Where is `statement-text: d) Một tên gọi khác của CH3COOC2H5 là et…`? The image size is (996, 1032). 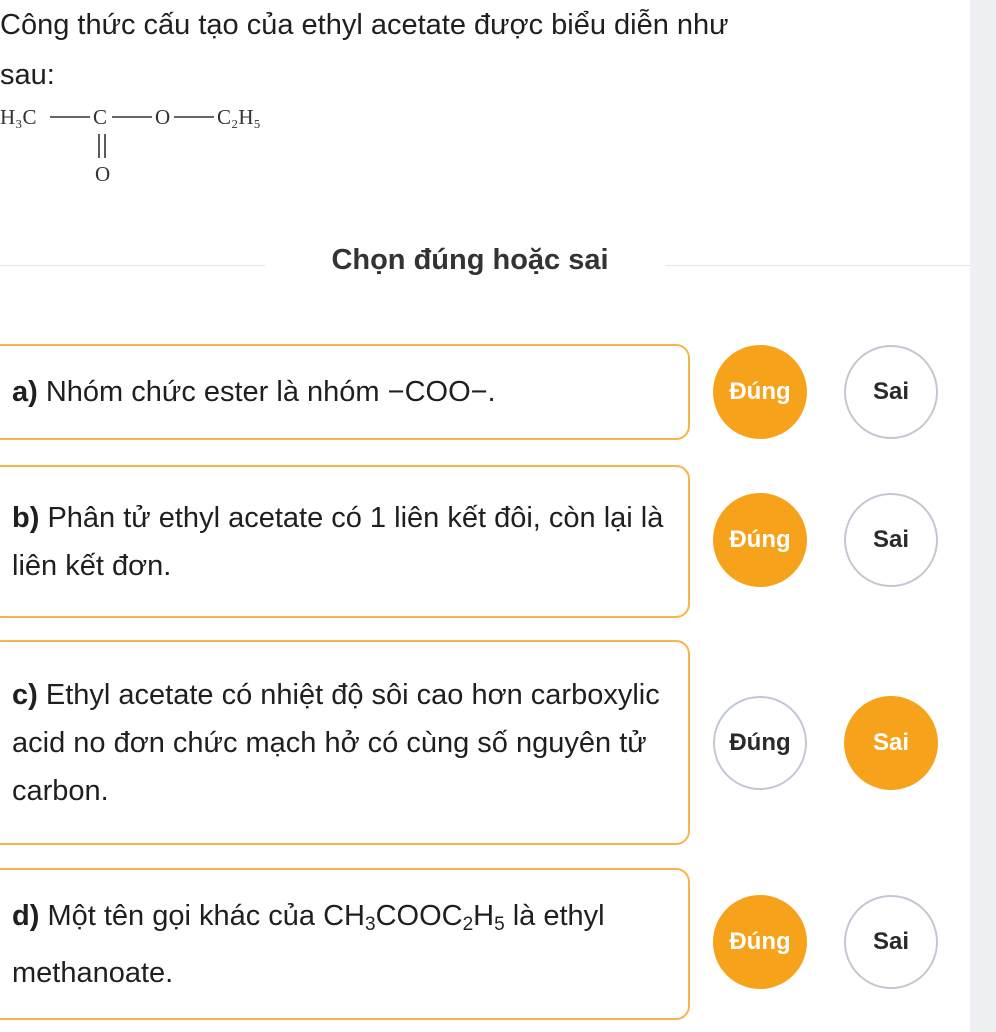
statement-text: d) Một tên gọi khác của CH3COOC2H5 là et… is located at coordinates (340, 944).